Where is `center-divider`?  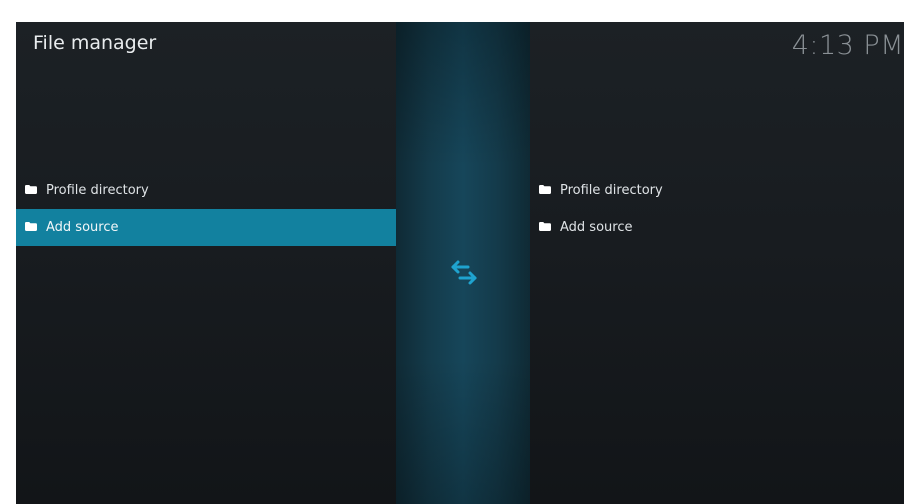
center-divider is located at coordinates (463, 263).